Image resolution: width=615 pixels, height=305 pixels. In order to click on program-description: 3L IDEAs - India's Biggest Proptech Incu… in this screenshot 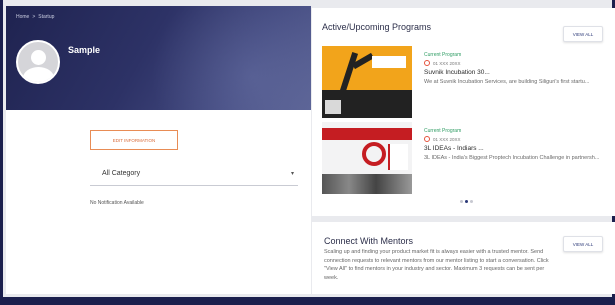, I will do `click(512, 158)`.